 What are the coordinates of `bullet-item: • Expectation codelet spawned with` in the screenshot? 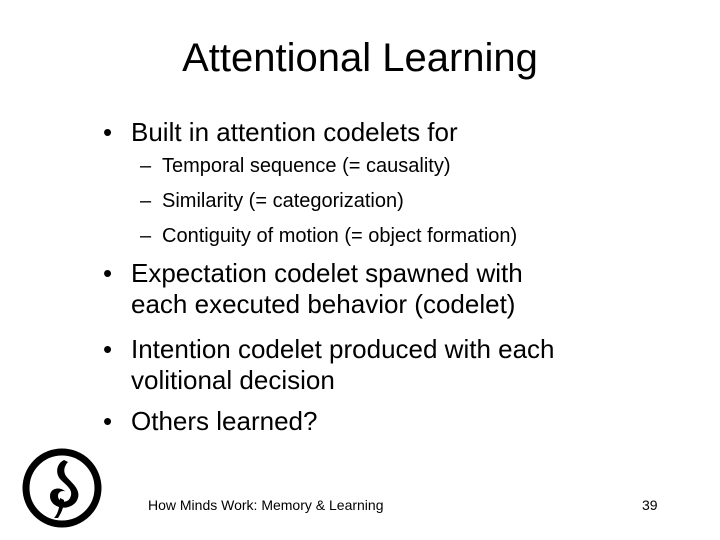 It's located at (313, 273).